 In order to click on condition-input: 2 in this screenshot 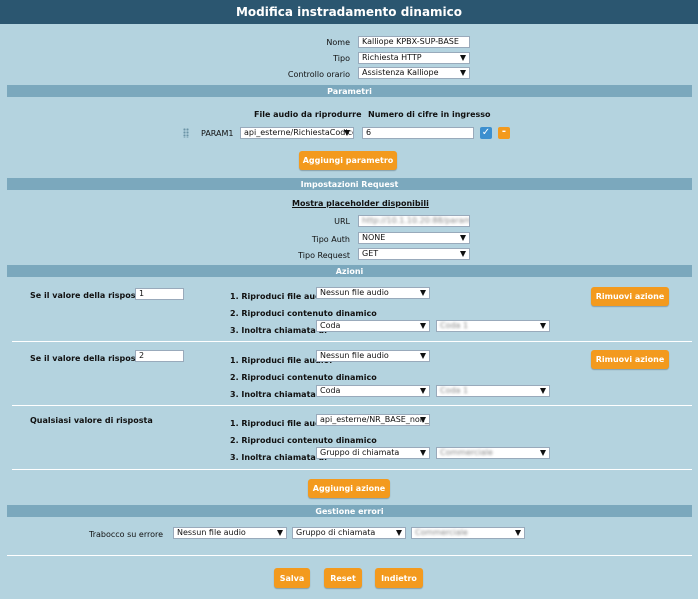, I will do `click(159, 356)`.